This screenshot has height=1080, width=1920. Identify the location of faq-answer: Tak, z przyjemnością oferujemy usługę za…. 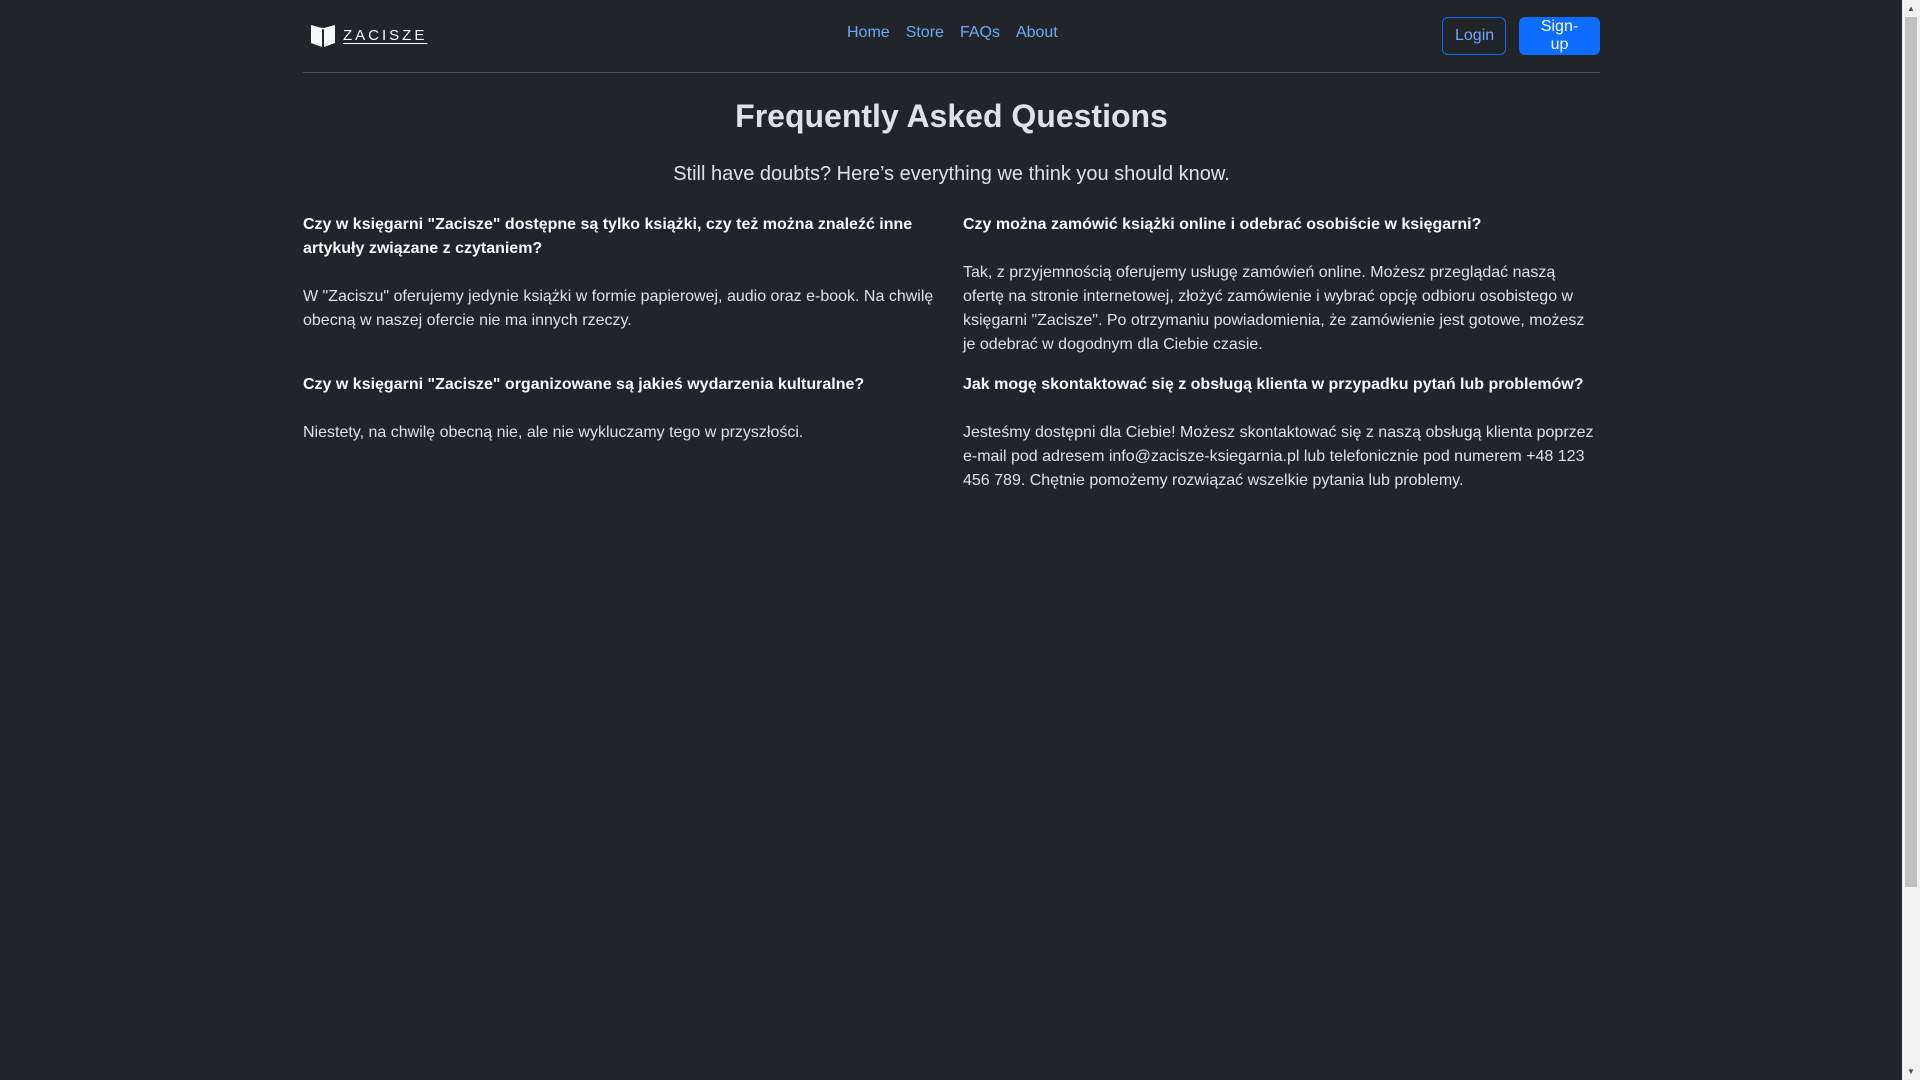
(1274, 308).